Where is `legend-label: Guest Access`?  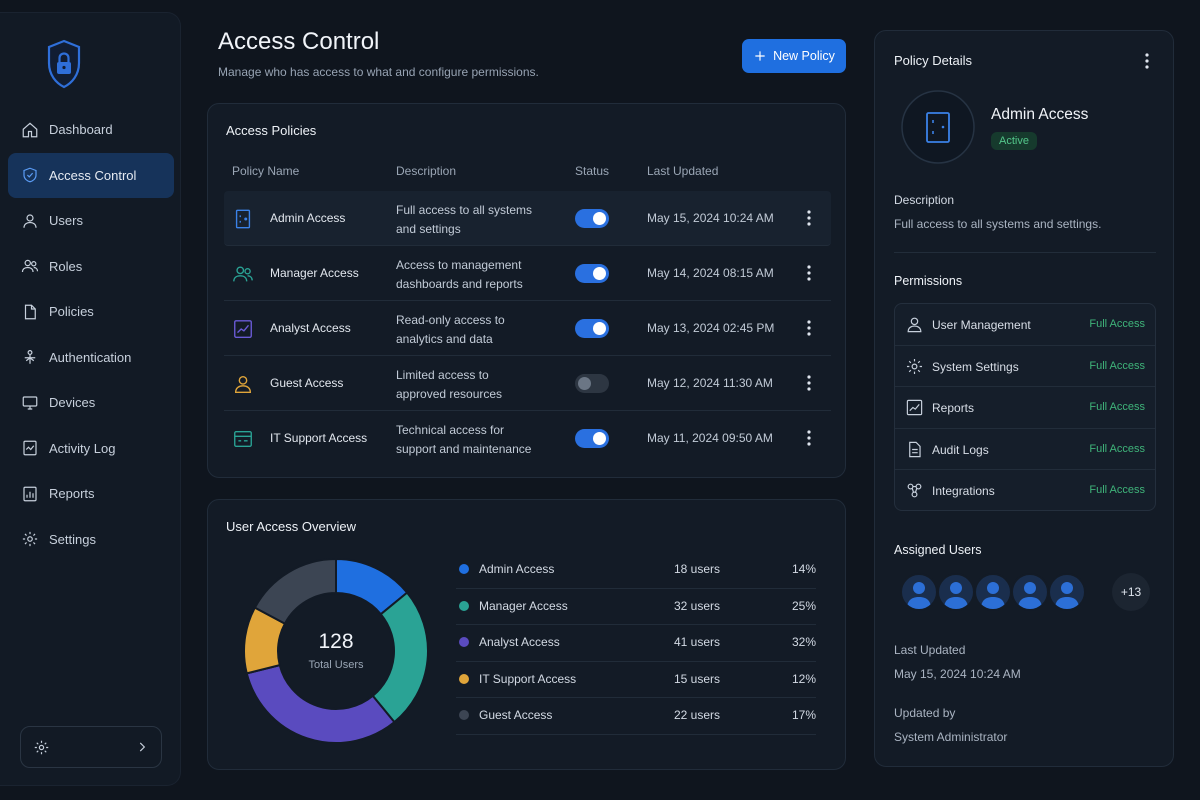
legend-label: Guest Access is located at coordinates (516, 715).